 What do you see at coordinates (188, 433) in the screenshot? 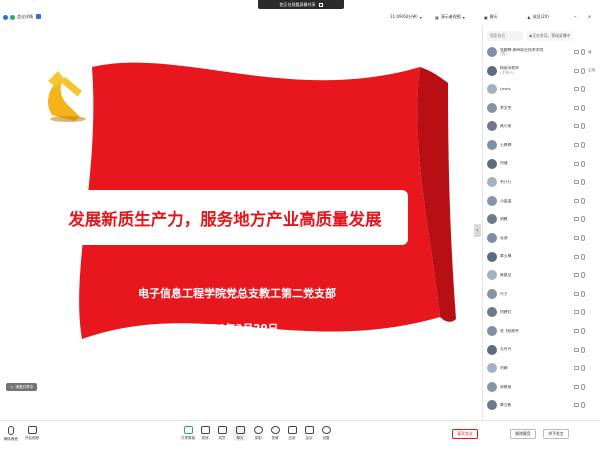
I see `share-screen-button: 共享屏幕` at bounding box center [188, 433].